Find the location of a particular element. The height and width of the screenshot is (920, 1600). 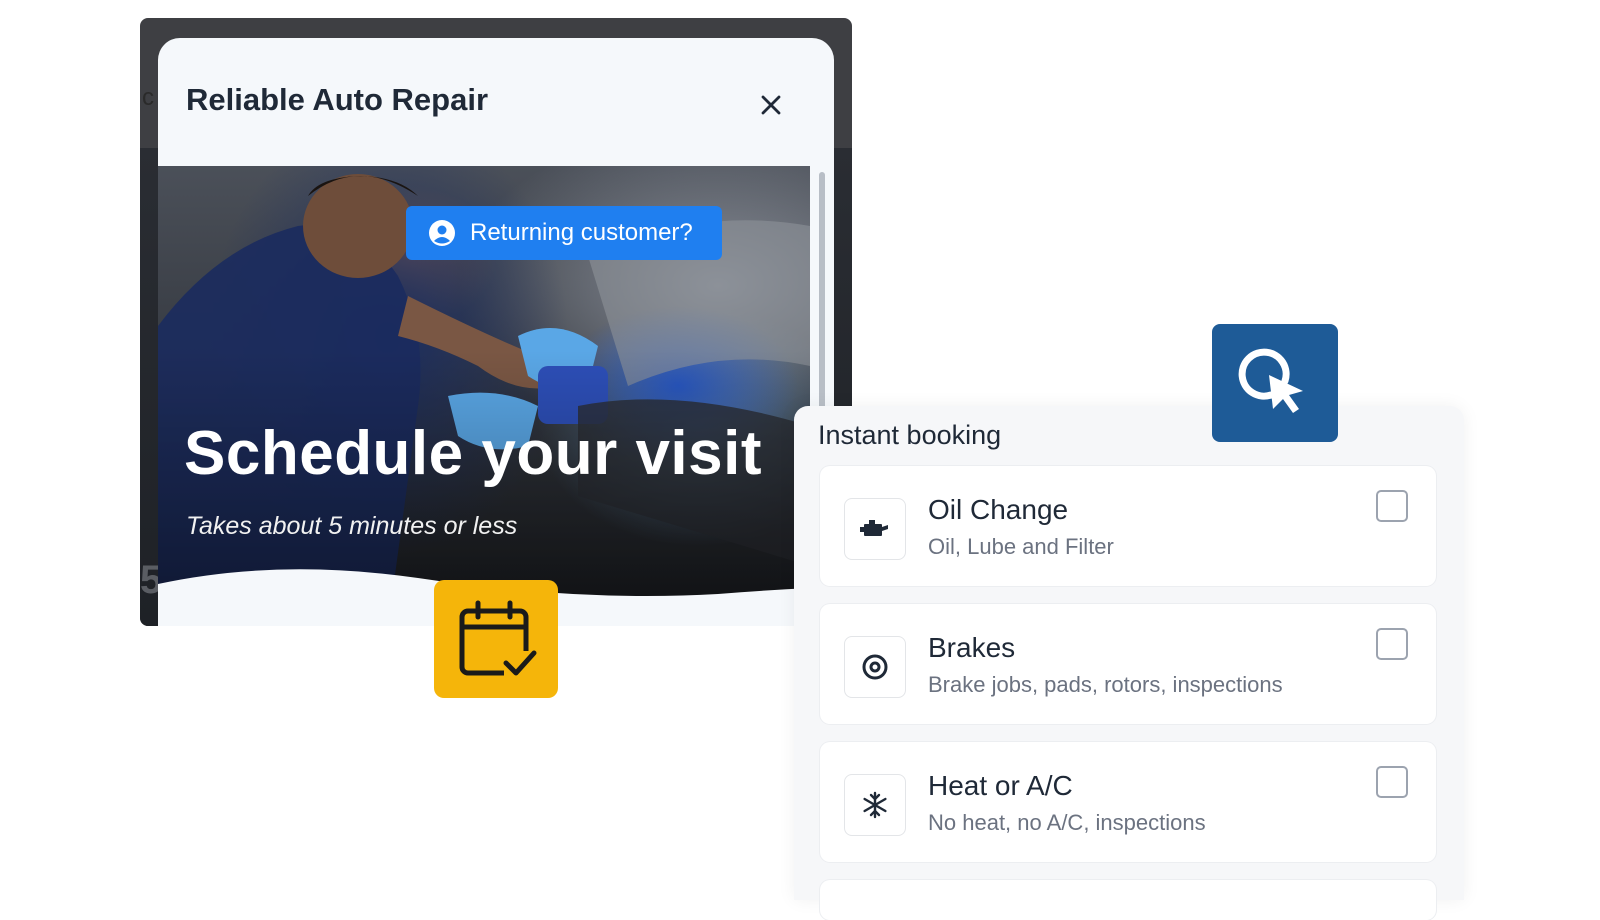

brakes-checkbox is located at coordinates (1392, 644).